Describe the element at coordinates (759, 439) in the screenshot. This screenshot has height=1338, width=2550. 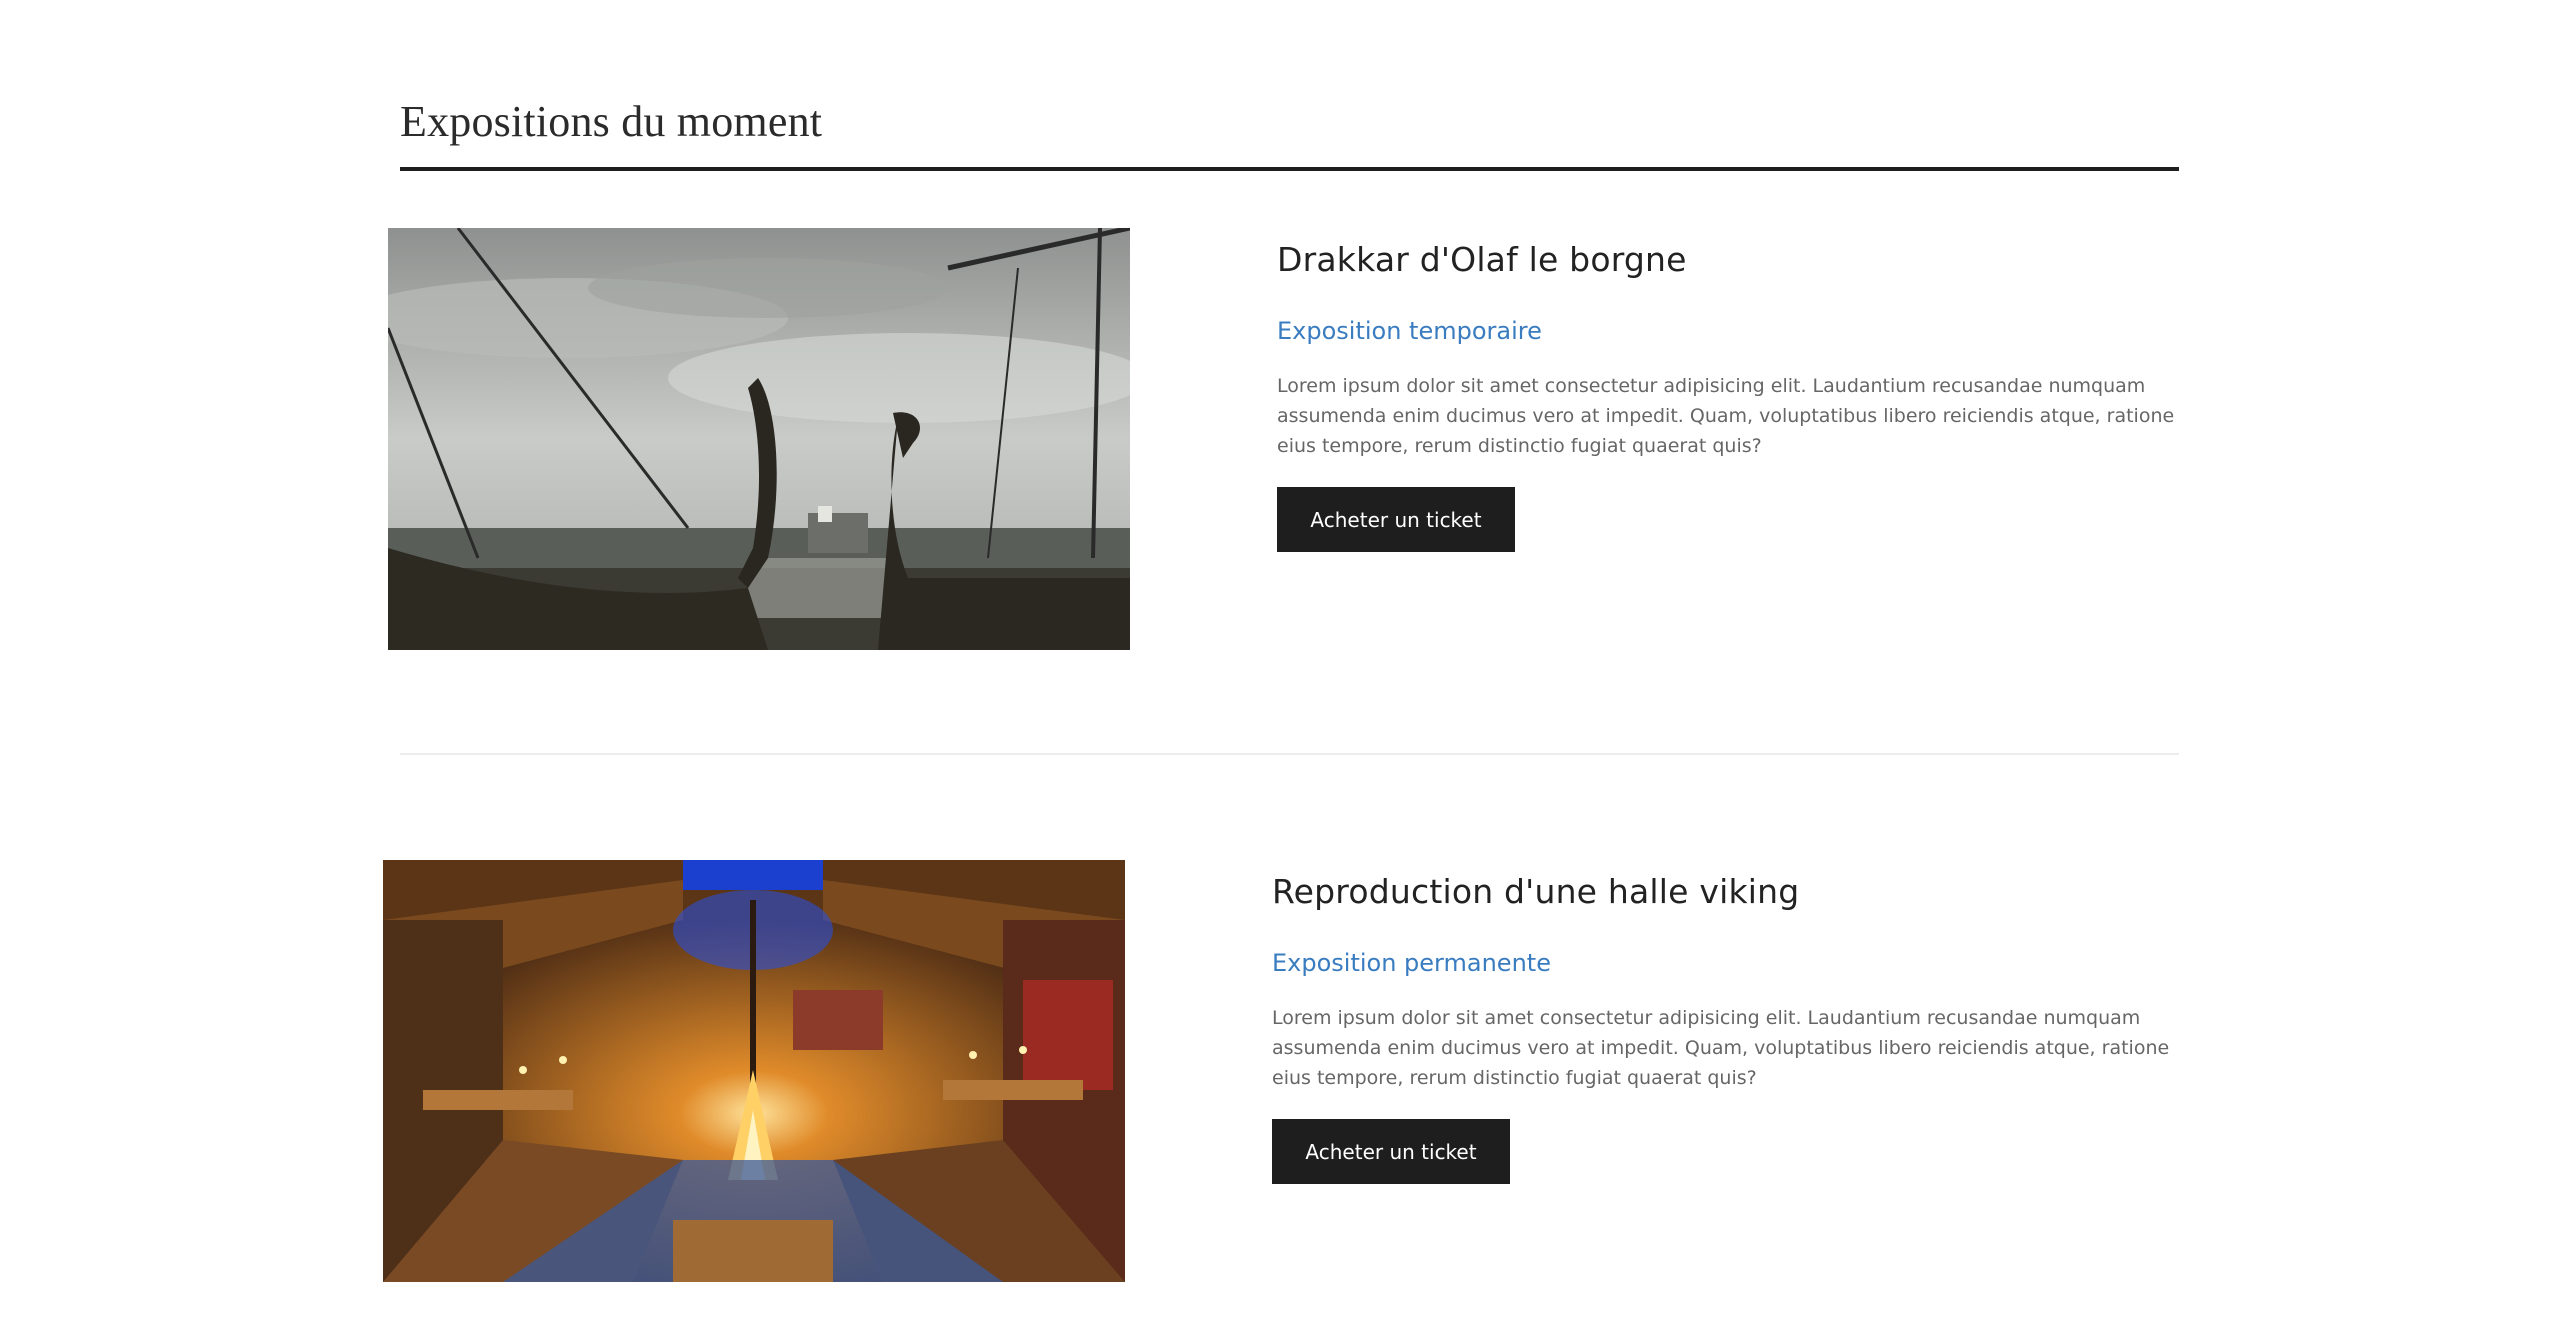
I see `exhibition-image-viking-ships` at that location.